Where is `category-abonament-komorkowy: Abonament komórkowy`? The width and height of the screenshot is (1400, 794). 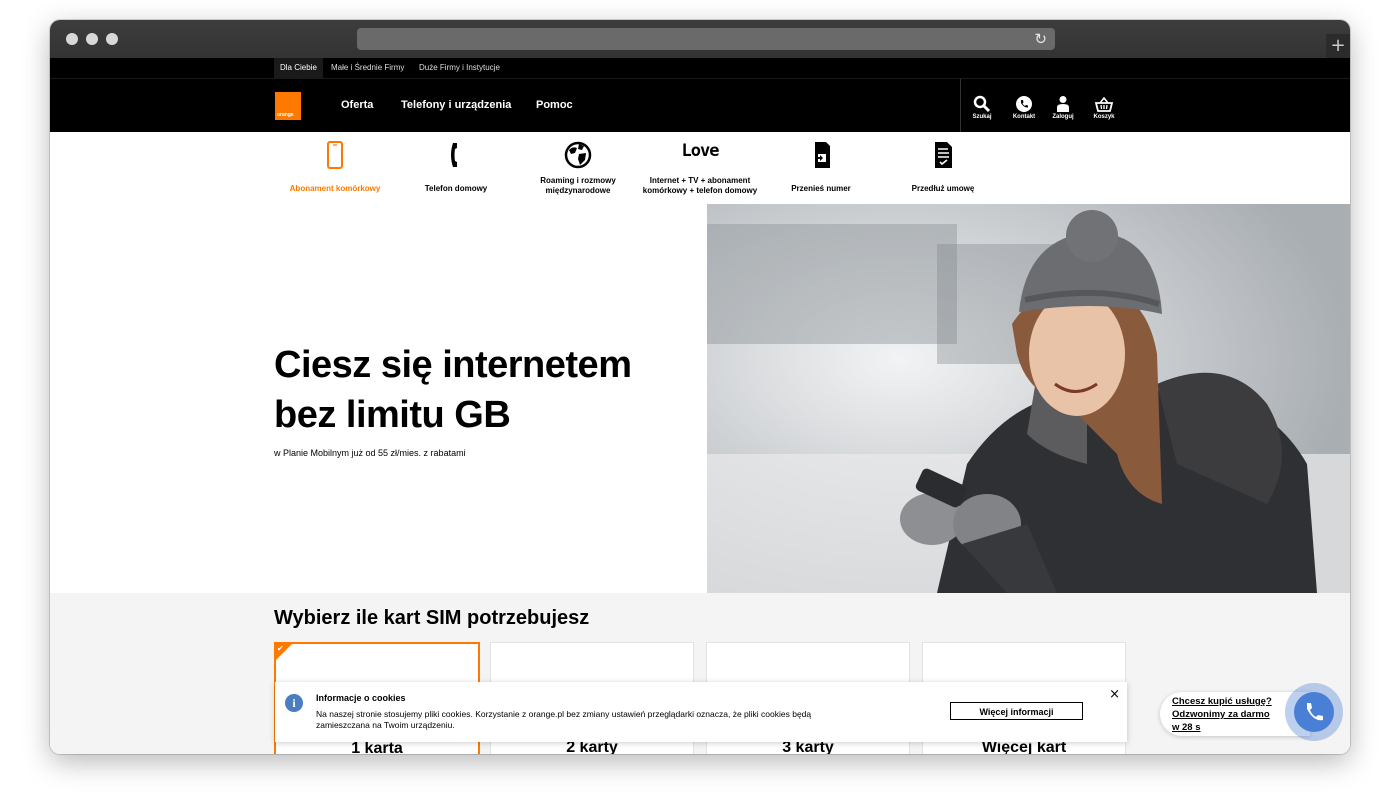
category-abonament-komorkowy: Abonament komórkowy is located at coordinates (335, 167).